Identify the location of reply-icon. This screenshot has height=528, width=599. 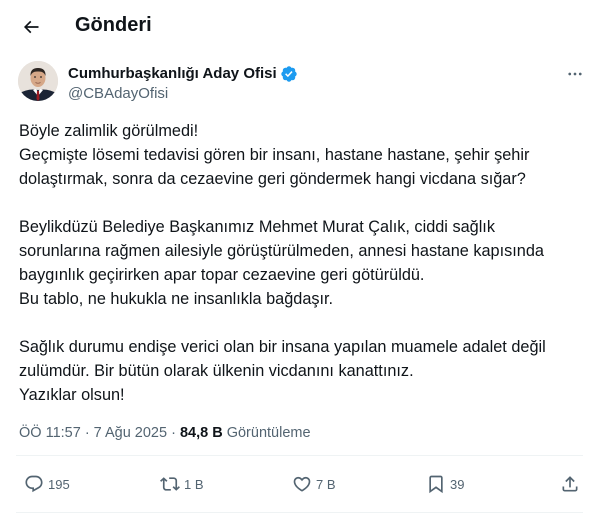
(34, 484).